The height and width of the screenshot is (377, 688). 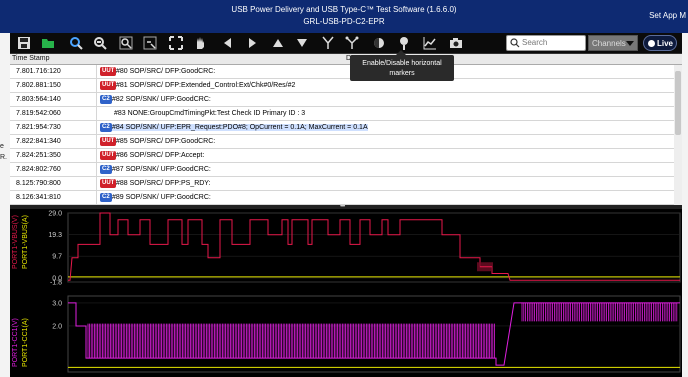 I want to click on y-tick-label: 9.7, so click(x=57, y=257).